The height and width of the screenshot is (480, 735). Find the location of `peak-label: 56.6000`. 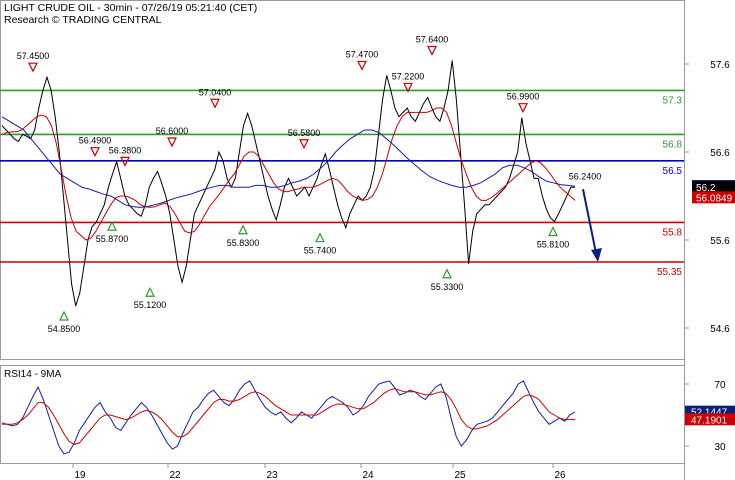

peak-label: 56.6000 is located at coordinates (172, 131).